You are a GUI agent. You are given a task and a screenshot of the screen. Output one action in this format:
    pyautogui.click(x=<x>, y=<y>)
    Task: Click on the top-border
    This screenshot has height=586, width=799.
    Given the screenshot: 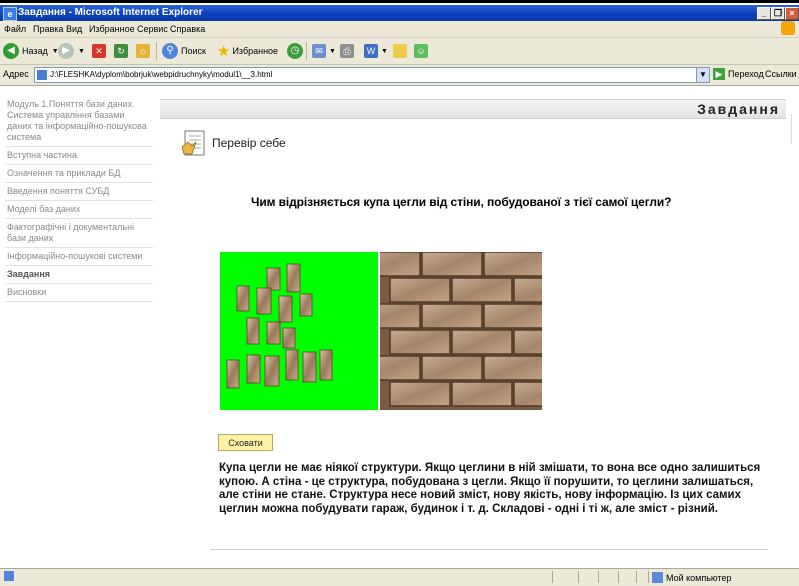 What is the action you would take?
    pyautogui.click(x=399, y=1)
    